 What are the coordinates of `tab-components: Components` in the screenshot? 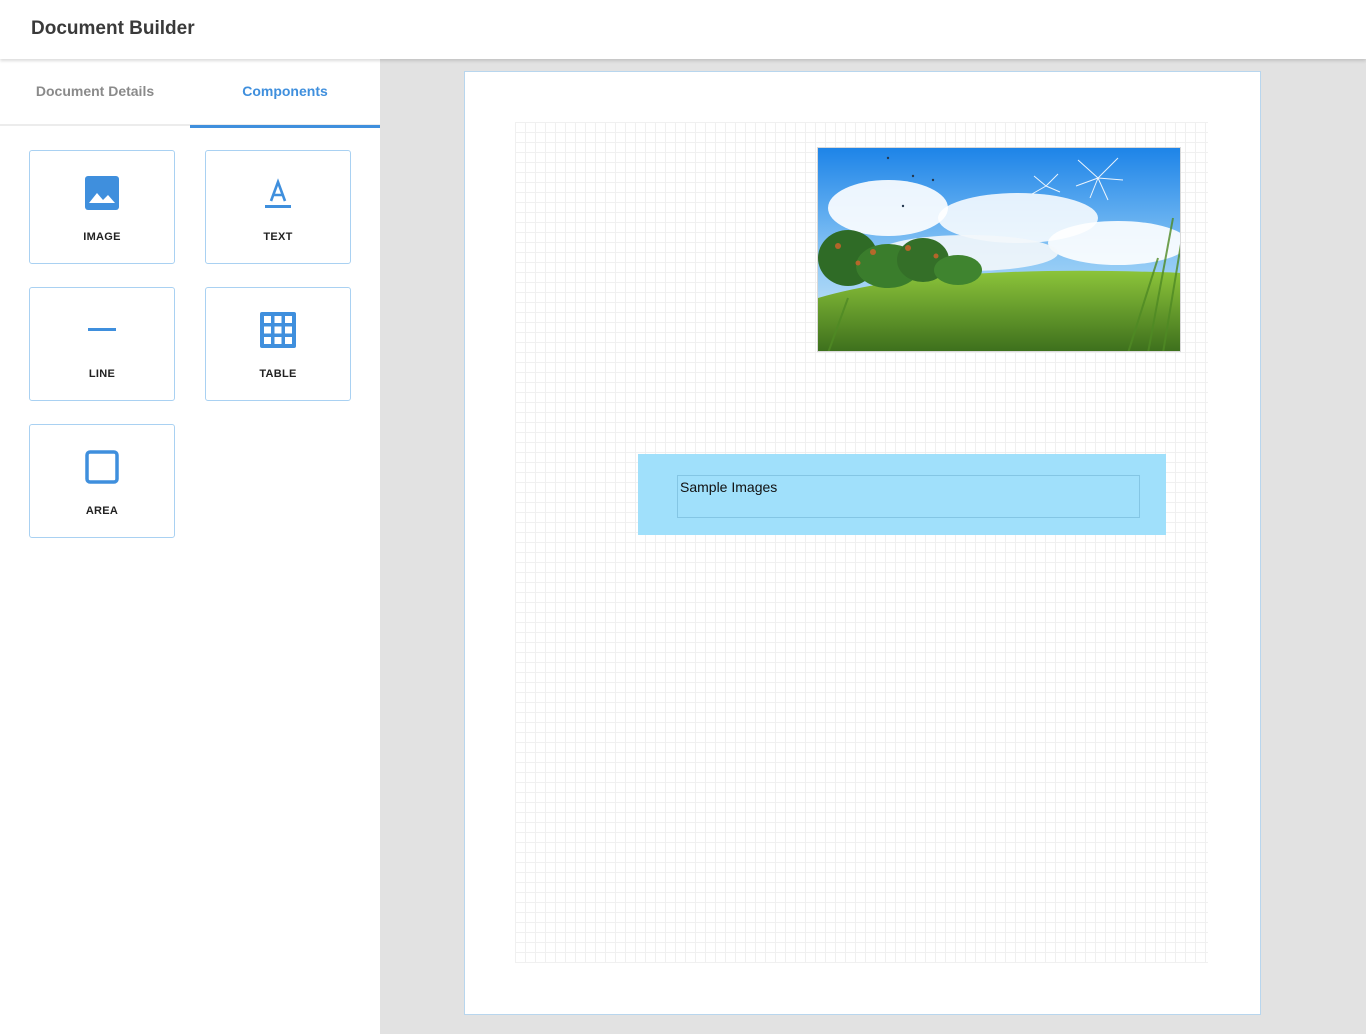 It's located at (285, 93).